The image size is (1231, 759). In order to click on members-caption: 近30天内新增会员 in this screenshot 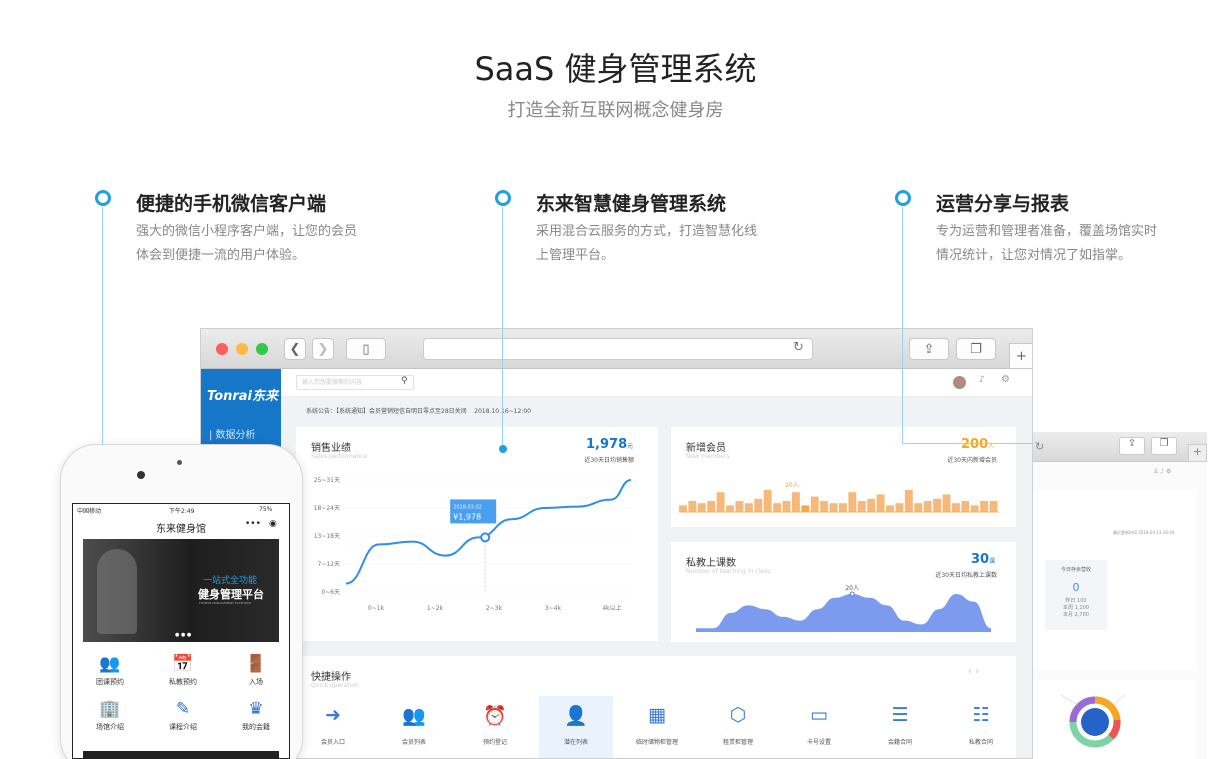, I will do `click(972, 460)`.